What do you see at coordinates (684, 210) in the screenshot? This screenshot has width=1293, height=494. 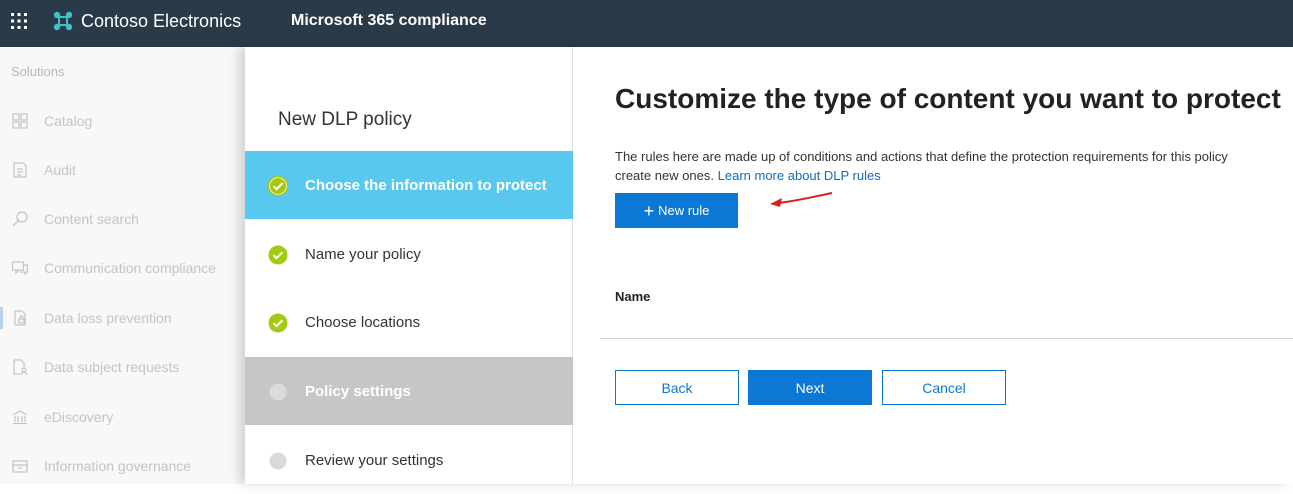 I see `new-rule-label: New rule` at bounding box center [684, 210].